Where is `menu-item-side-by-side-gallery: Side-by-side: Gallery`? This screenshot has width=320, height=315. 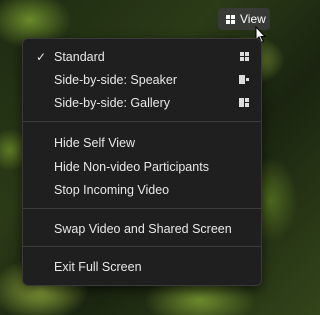 menu-item-side-by-side-gallery: Side-by-side: Gallery is located at coordinates (142, 103).